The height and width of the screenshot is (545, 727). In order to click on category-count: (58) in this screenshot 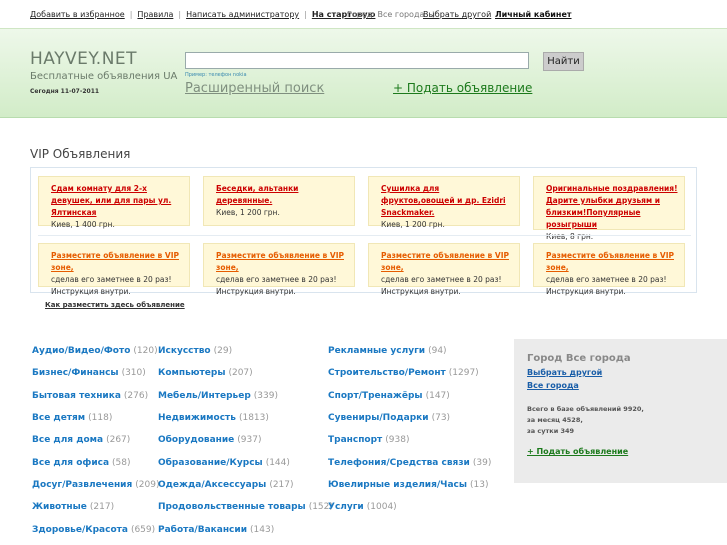, I will do `click(121, 463)`.